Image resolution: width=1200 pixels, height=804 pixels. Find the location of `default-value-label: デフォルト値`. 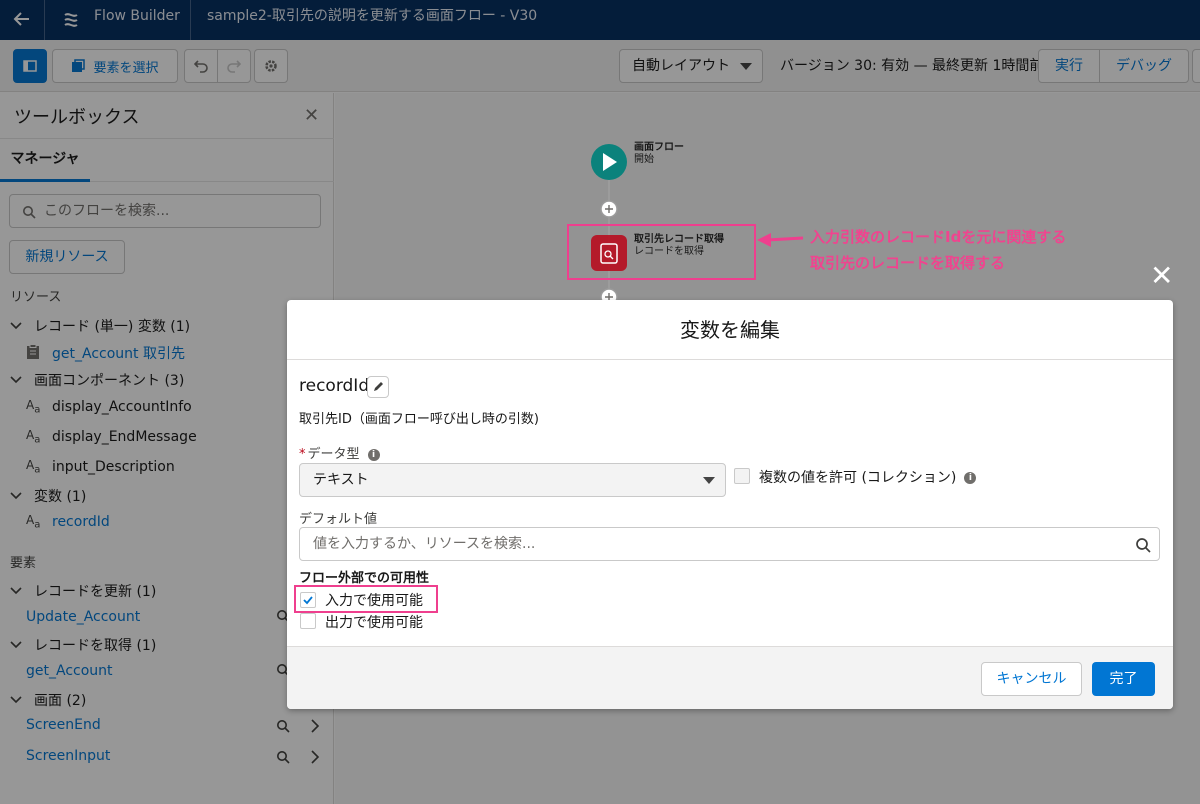

default-value-label: デフォルト値 is located at coordinates (338, 519).